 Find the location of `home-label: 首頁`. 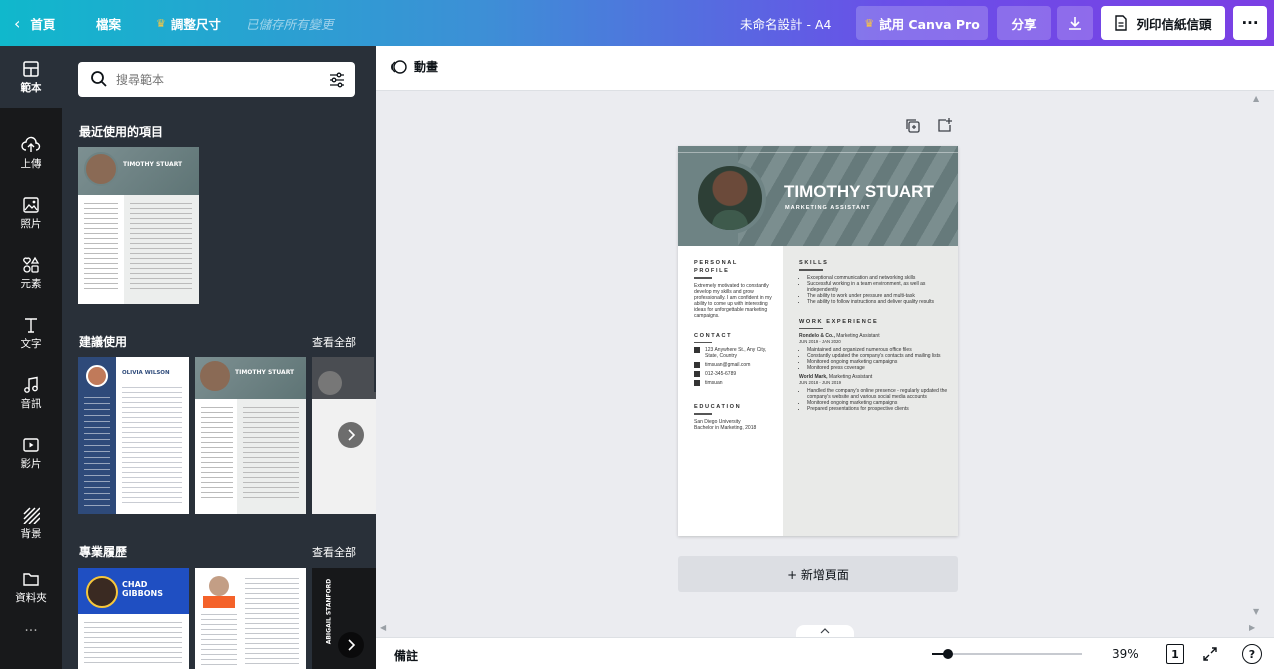

home-label: 首頁 is located at coordinates (43, 24).